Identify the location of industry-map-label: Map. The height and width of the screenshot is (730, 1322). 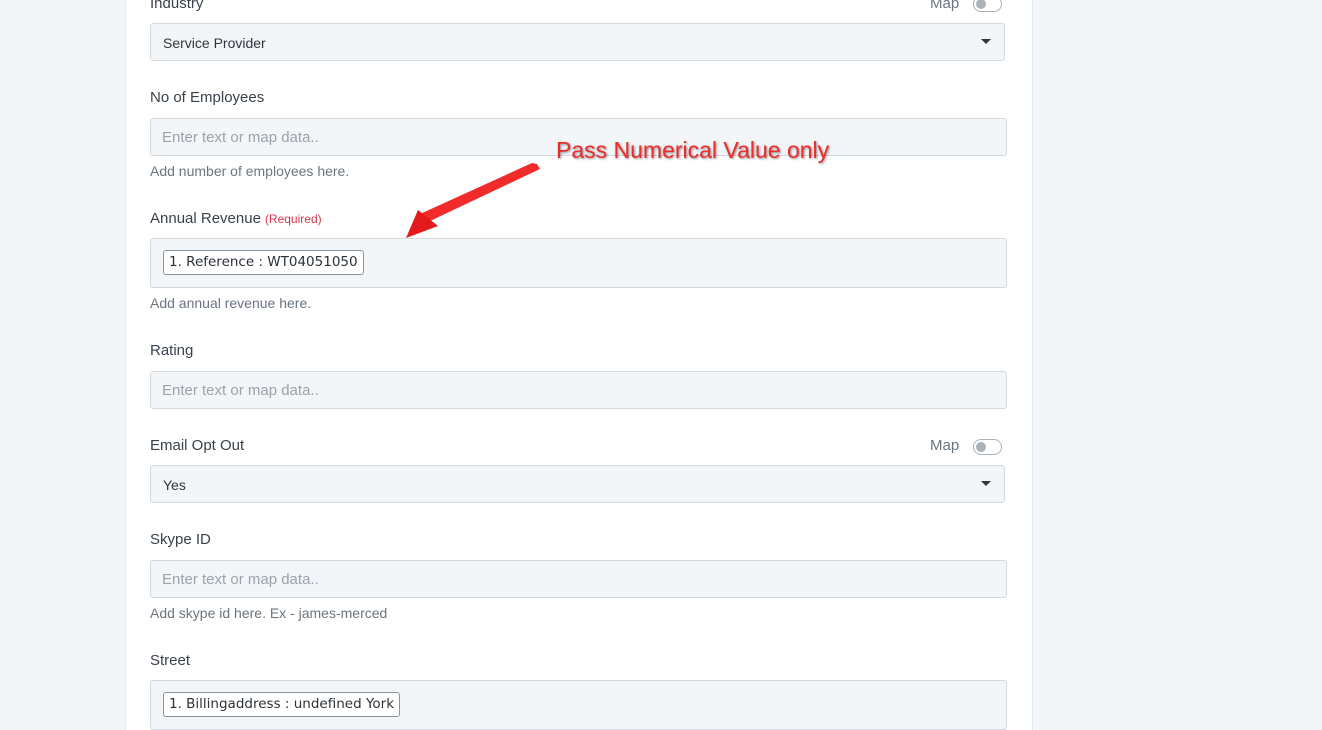
(945, 6).